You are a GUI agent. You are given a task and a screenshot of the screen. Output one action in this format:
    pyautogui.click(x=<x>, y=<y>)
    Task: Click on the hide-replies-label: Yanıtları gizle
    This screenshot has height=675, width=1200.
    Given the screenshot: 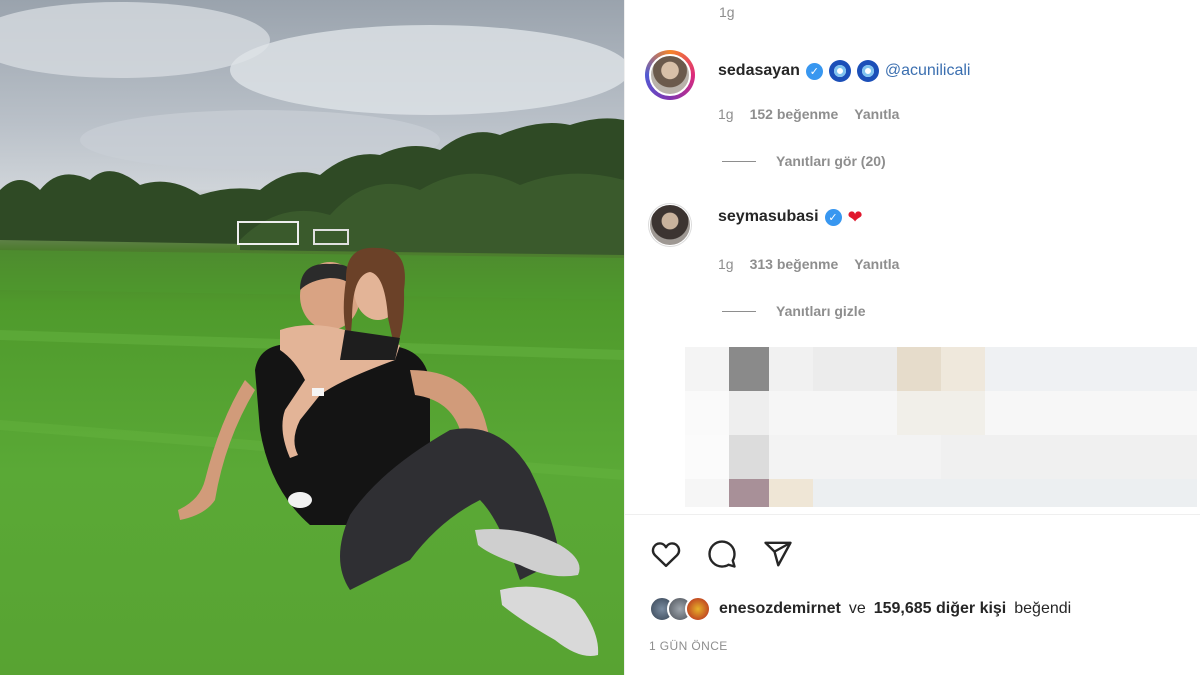 What is the action you would take?
    pyautogui.click(x=821, y=311)
    